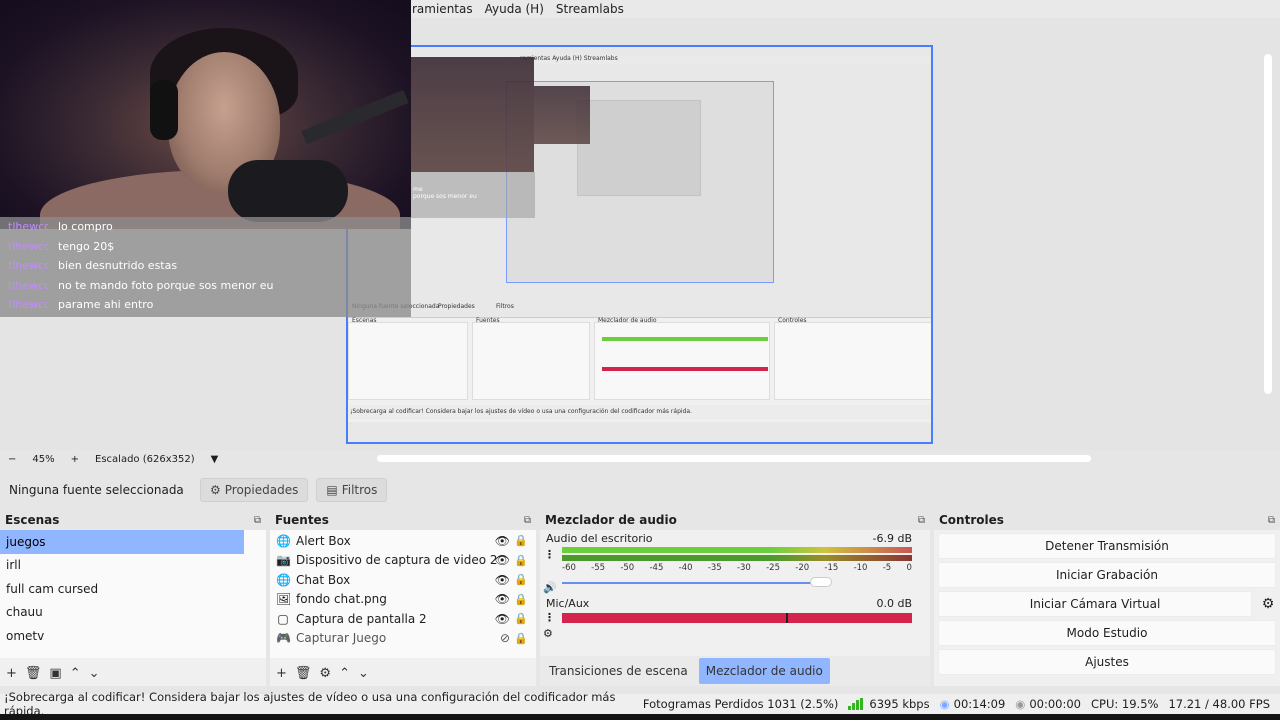 The width and height of the screenshot is (1280, 720). Describe the element at coordinates (363, 673) in the screenshot. I see `move-source-down-button: ⌄` at that location.